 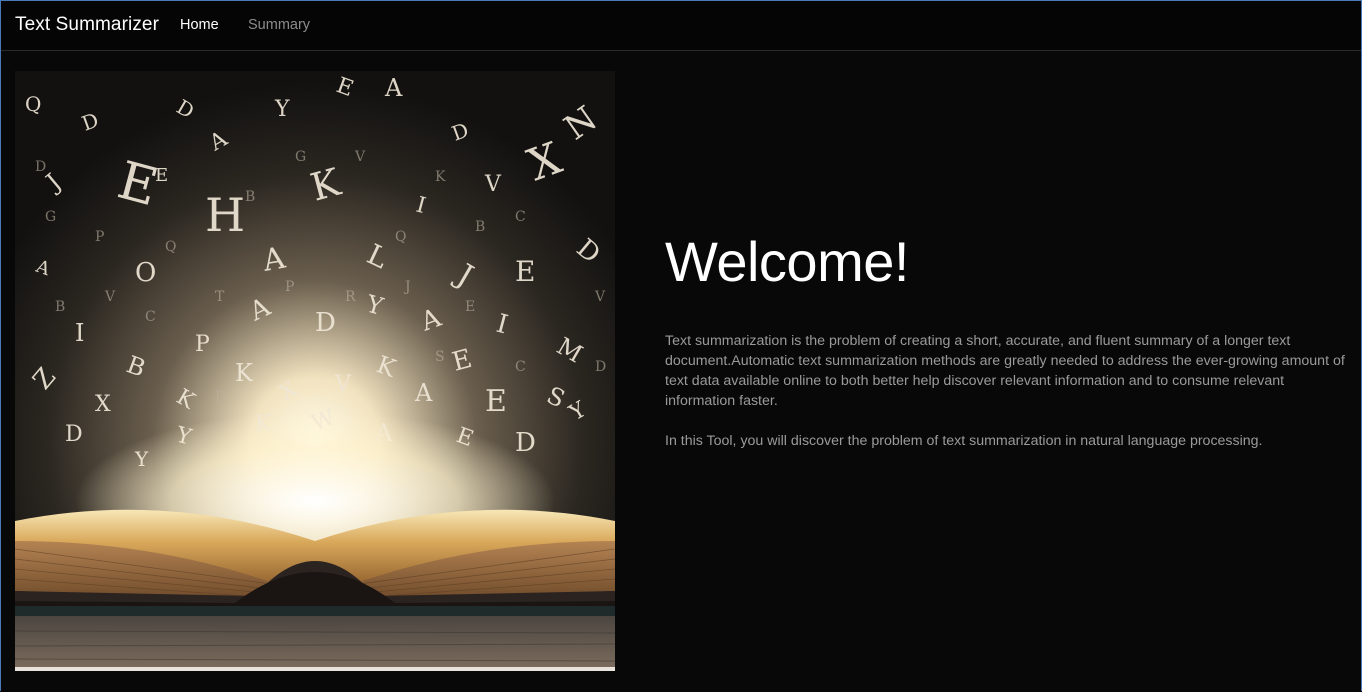 I want to click on nav-link-home: Home, so click(x=199, y=25).